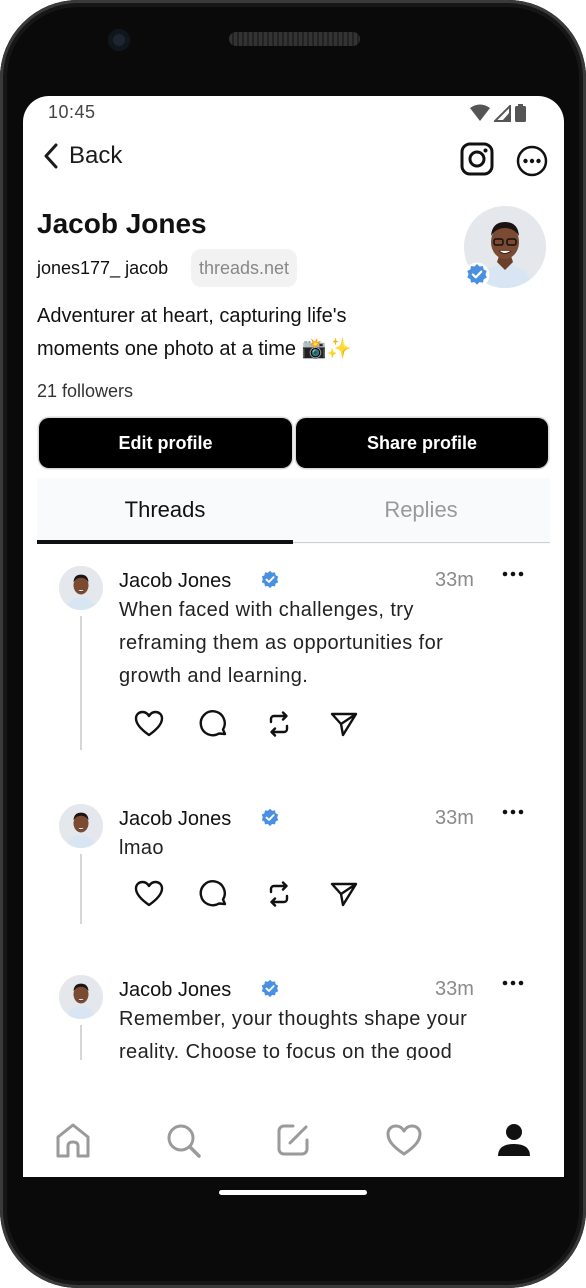 This screenshot has width=586, height=1288. What do you see at coordinates (532, 161) in the screenshot?
I see `more-circle-icon` at bounding box center [532, 161].